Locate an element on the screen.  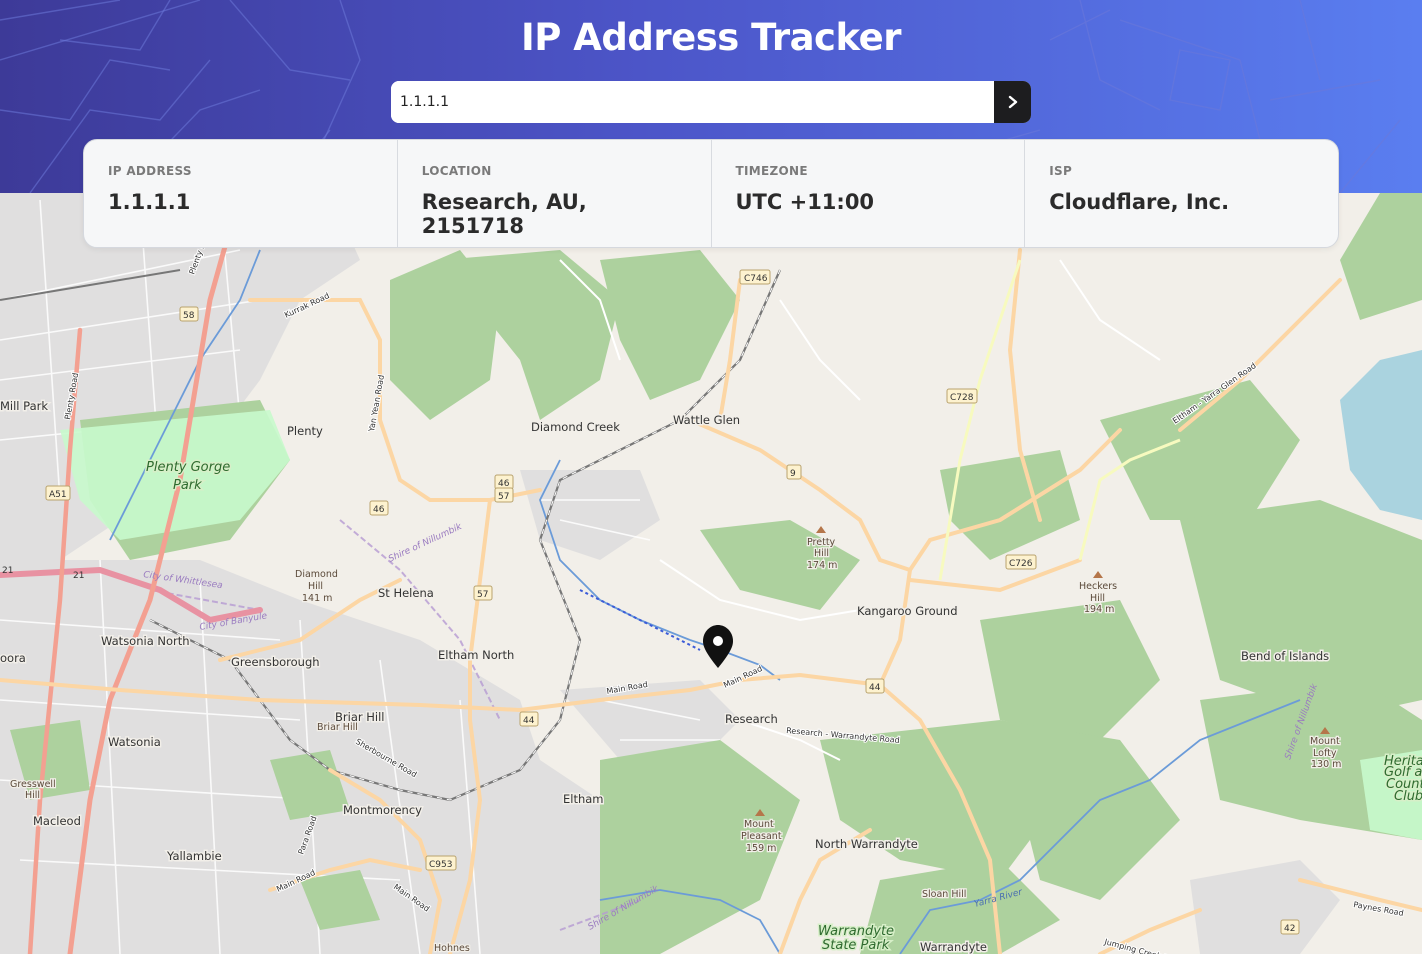
place-label: Watsonia North is located at coordinates (145, 641).